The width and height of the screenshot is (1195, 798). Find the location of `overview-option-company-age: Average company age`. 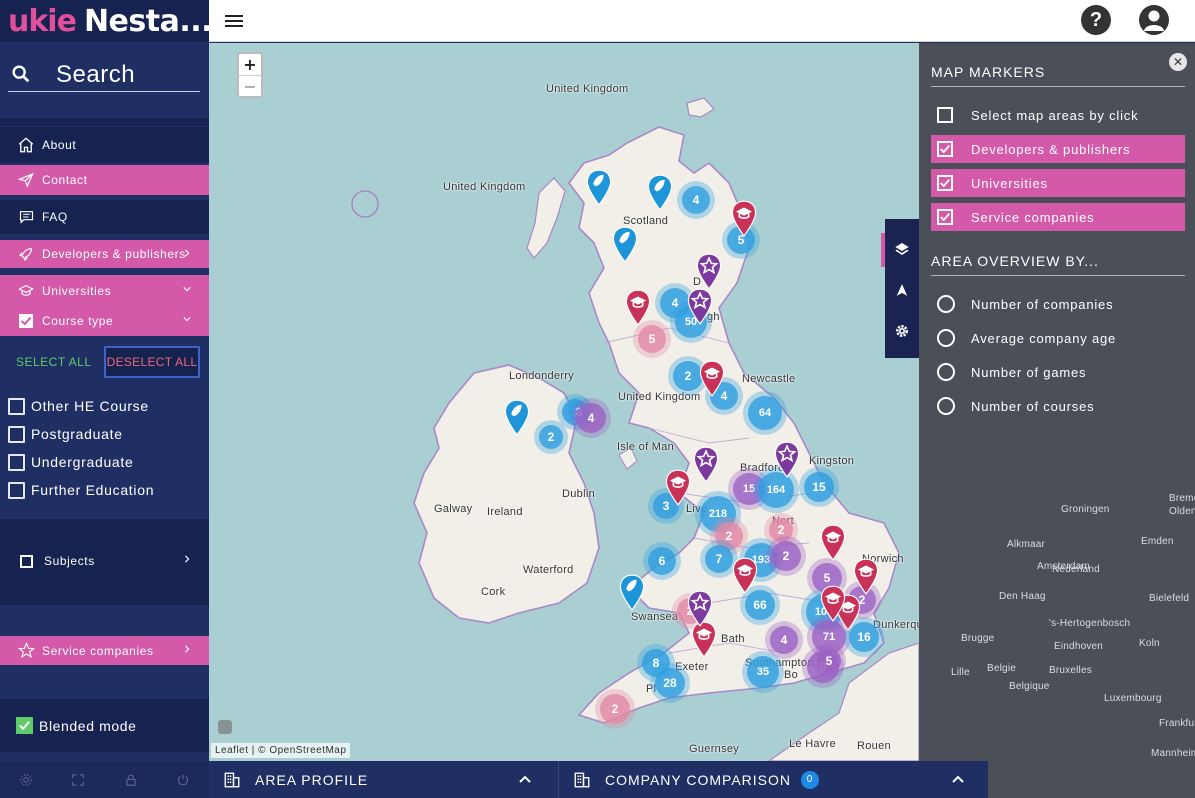

overview-option-company-age: Average company age is located at coordinates (1058, 338).